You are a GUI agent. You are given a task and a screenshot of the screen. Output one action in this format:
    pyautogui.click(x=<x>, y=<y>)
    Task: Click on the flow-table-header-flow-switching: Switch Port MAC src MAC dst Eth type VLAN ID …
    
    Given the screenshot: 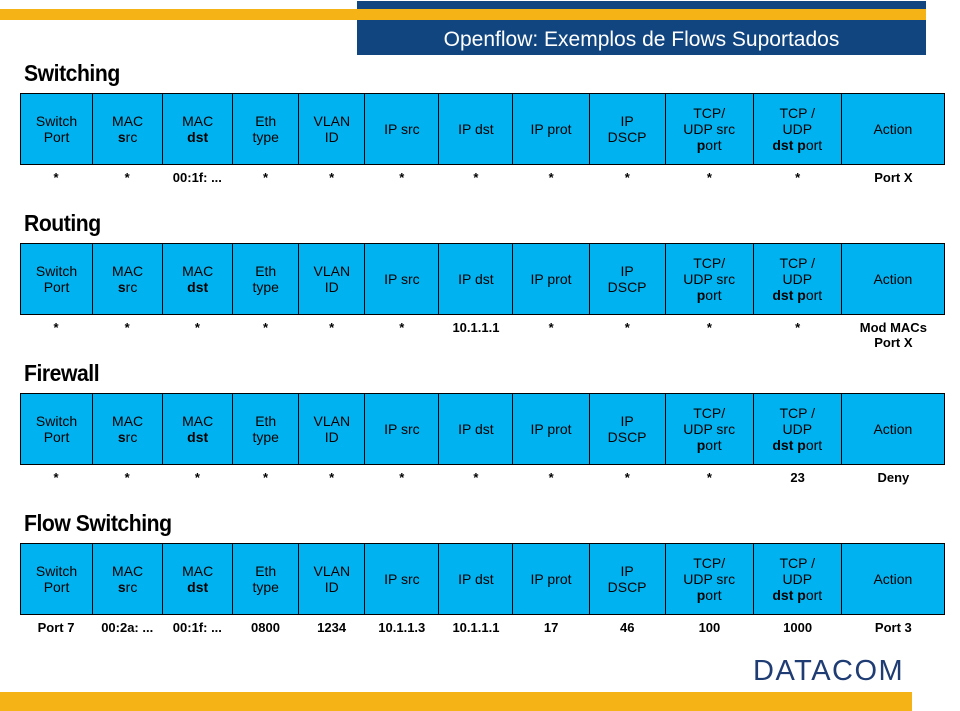 What is the action you would take?
    pyautogui.click(x=482, y=579)
    